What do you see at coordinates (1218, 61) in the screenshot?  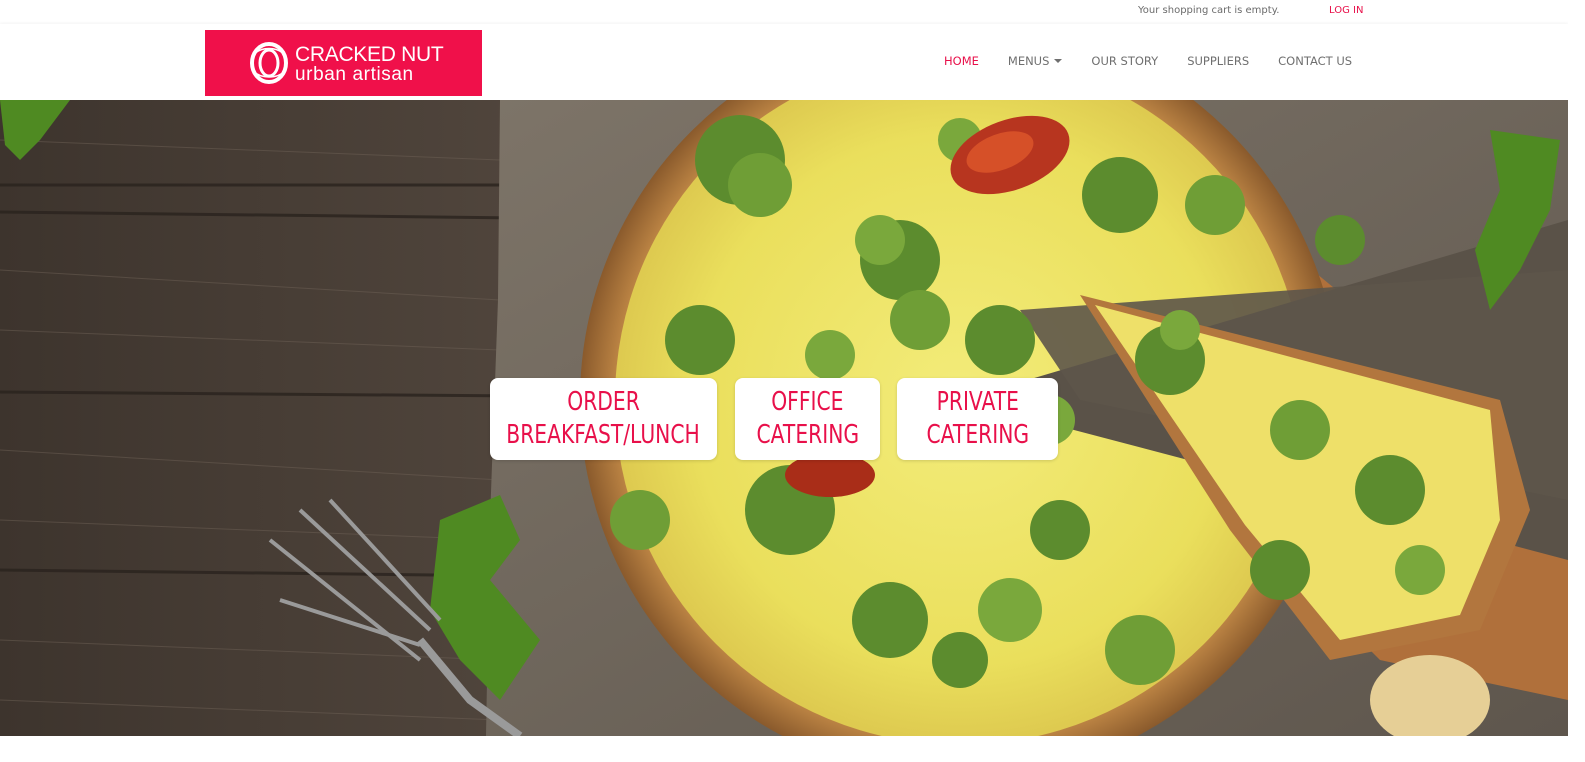 I see `nav-item-suppliers: SUPPLIERS` at bounding box center [1218, 61].